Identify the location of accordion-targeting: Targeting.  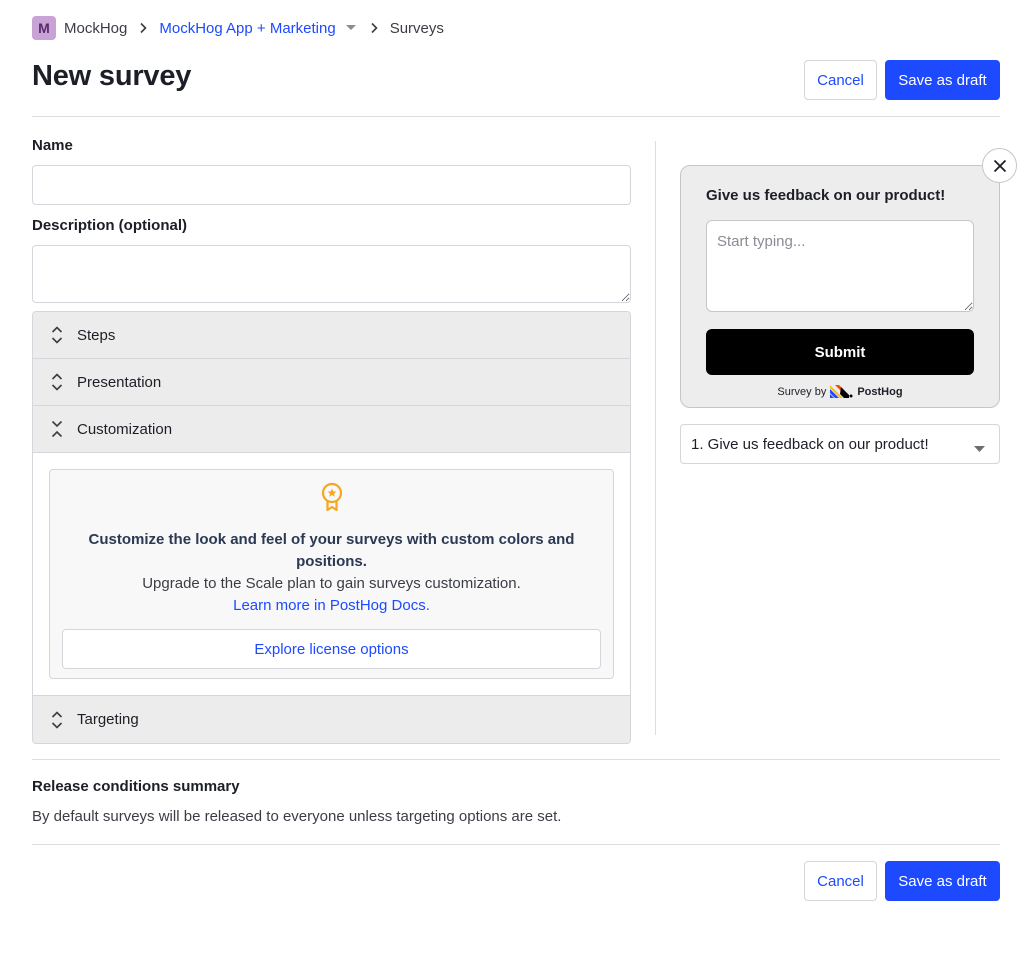
(331, 719).